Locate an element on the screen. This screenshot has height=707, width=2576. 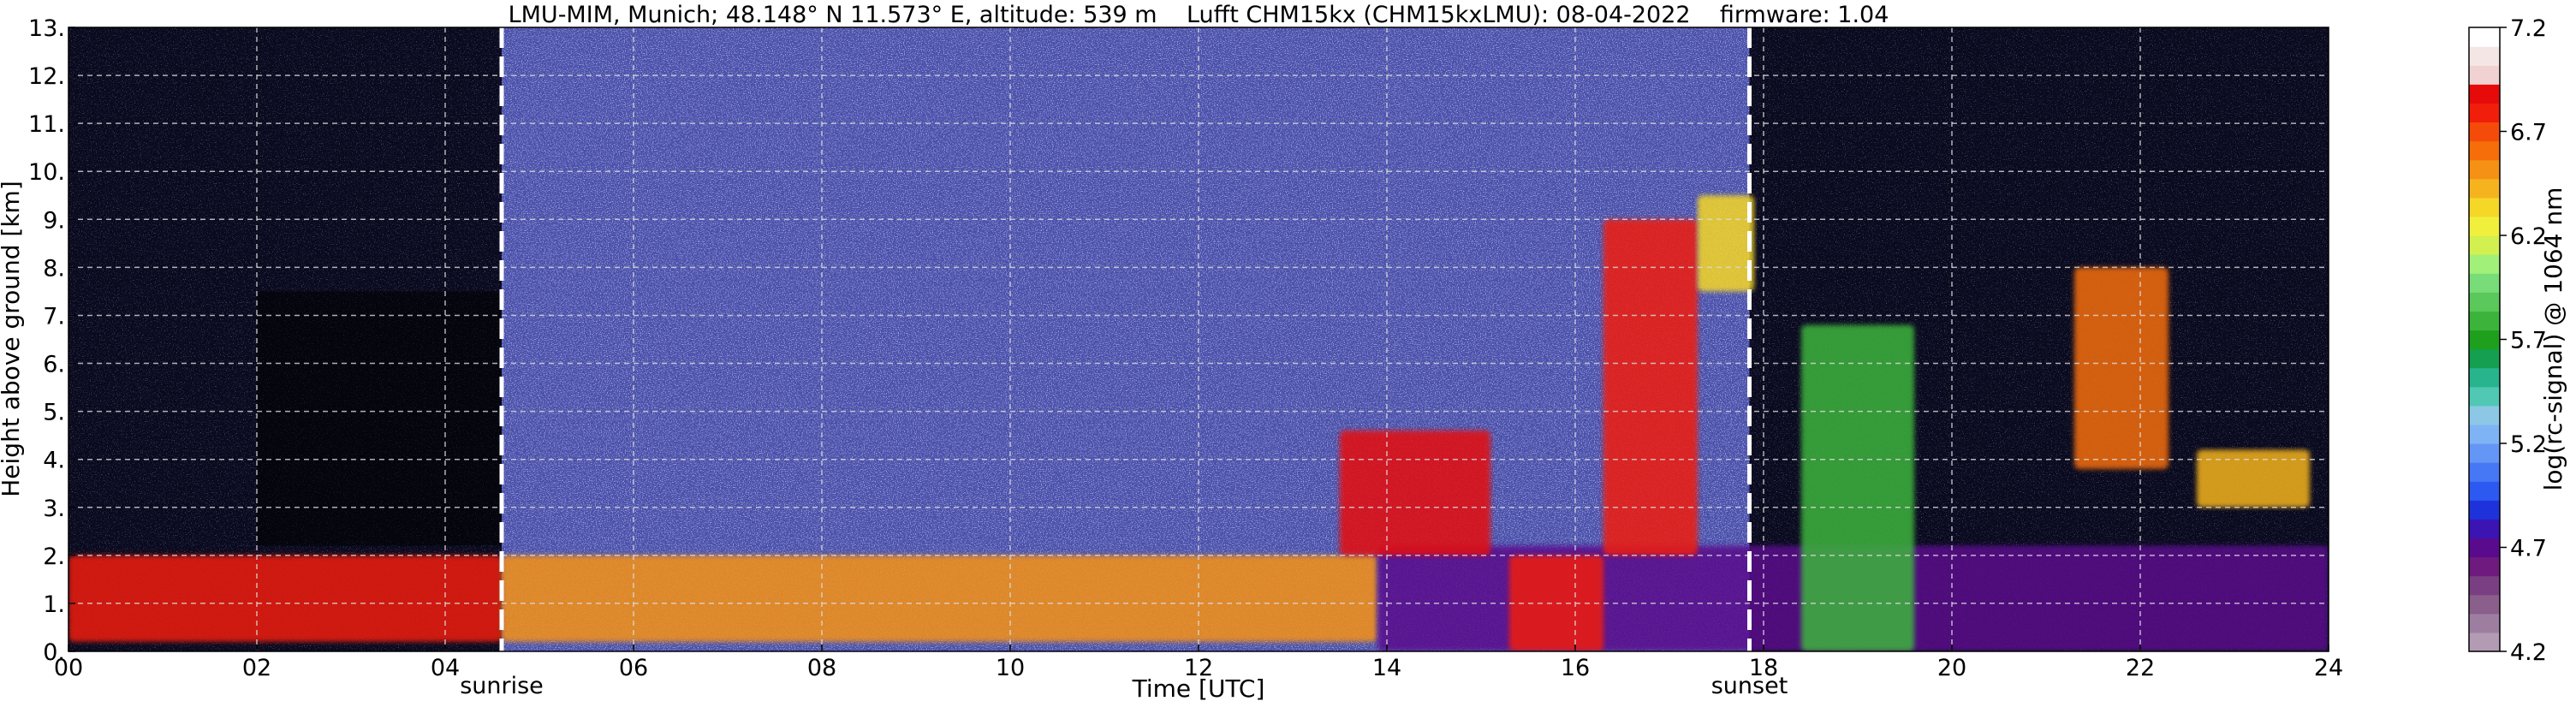
colorbar-tick-label: 4.2 is located at coordinates (2529, 652).